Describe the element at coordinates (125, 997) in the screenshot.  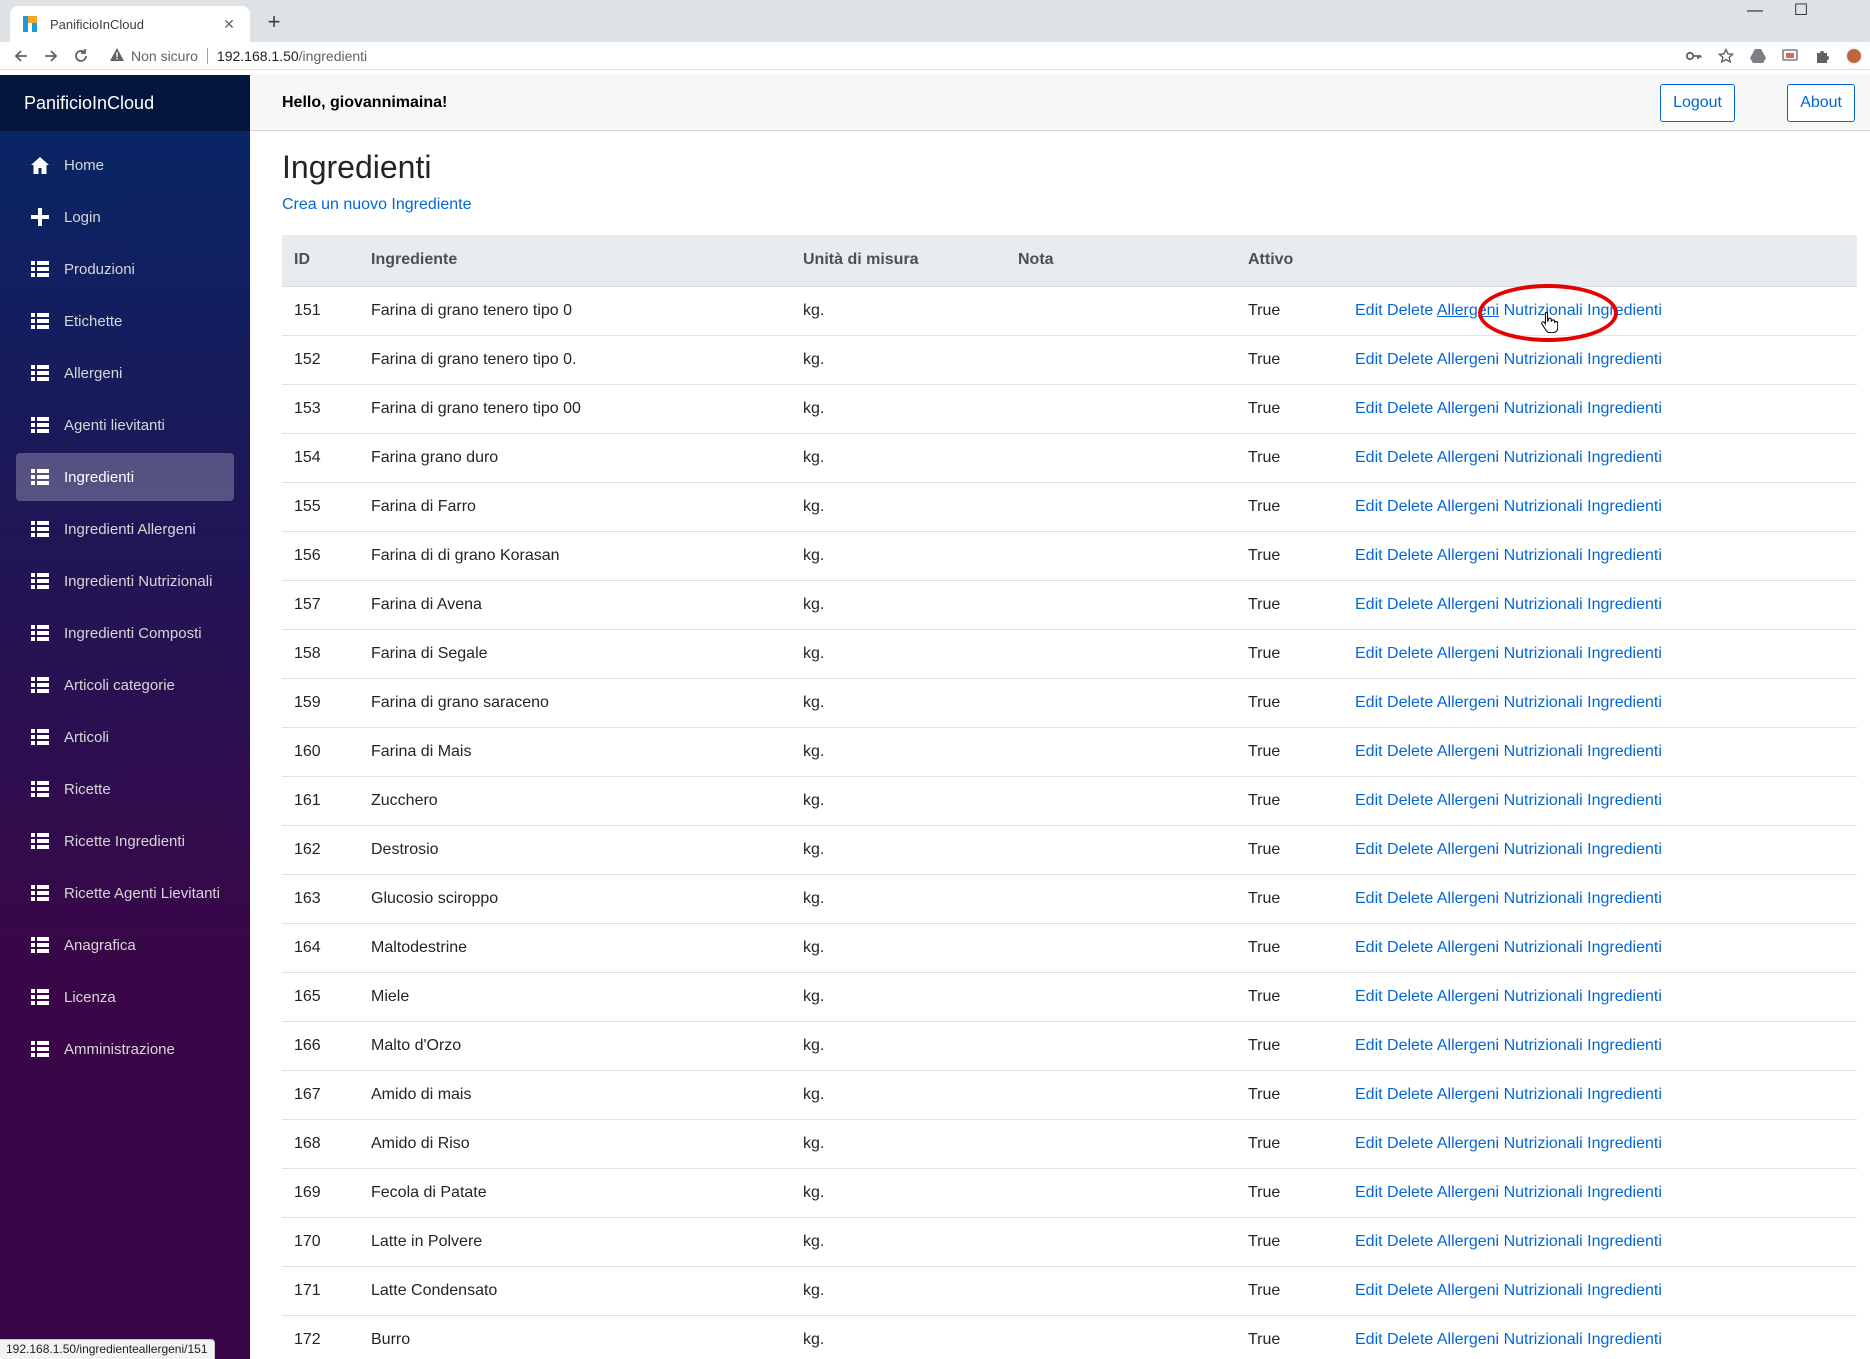
I see `sidebar-item-licenza: Licenza` at that location.